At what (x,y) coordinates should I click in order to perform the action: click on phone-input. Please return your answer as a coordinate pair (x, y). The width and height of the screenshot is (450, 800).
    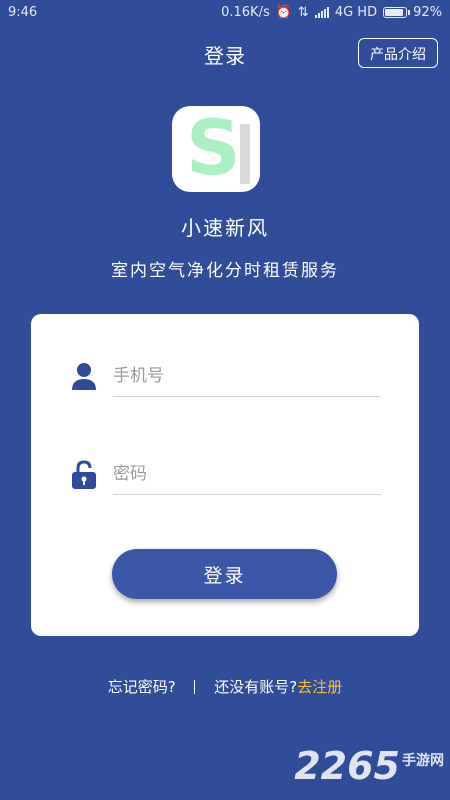
    Looking at the image, I should click on (247, 376).